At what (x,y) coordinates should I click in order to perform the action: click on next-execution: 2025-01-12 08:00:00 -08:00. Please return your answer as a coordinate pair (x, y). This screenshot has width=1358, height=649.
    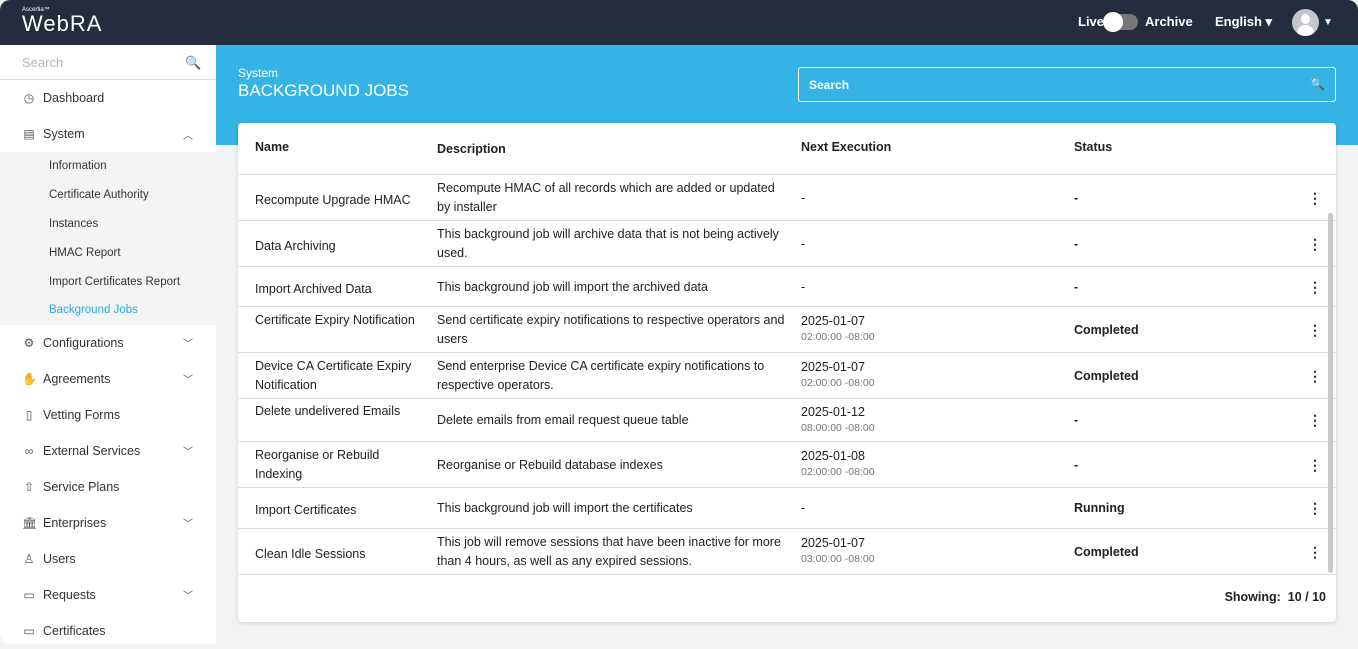
    Looking at the image, I should click on (838, 419).